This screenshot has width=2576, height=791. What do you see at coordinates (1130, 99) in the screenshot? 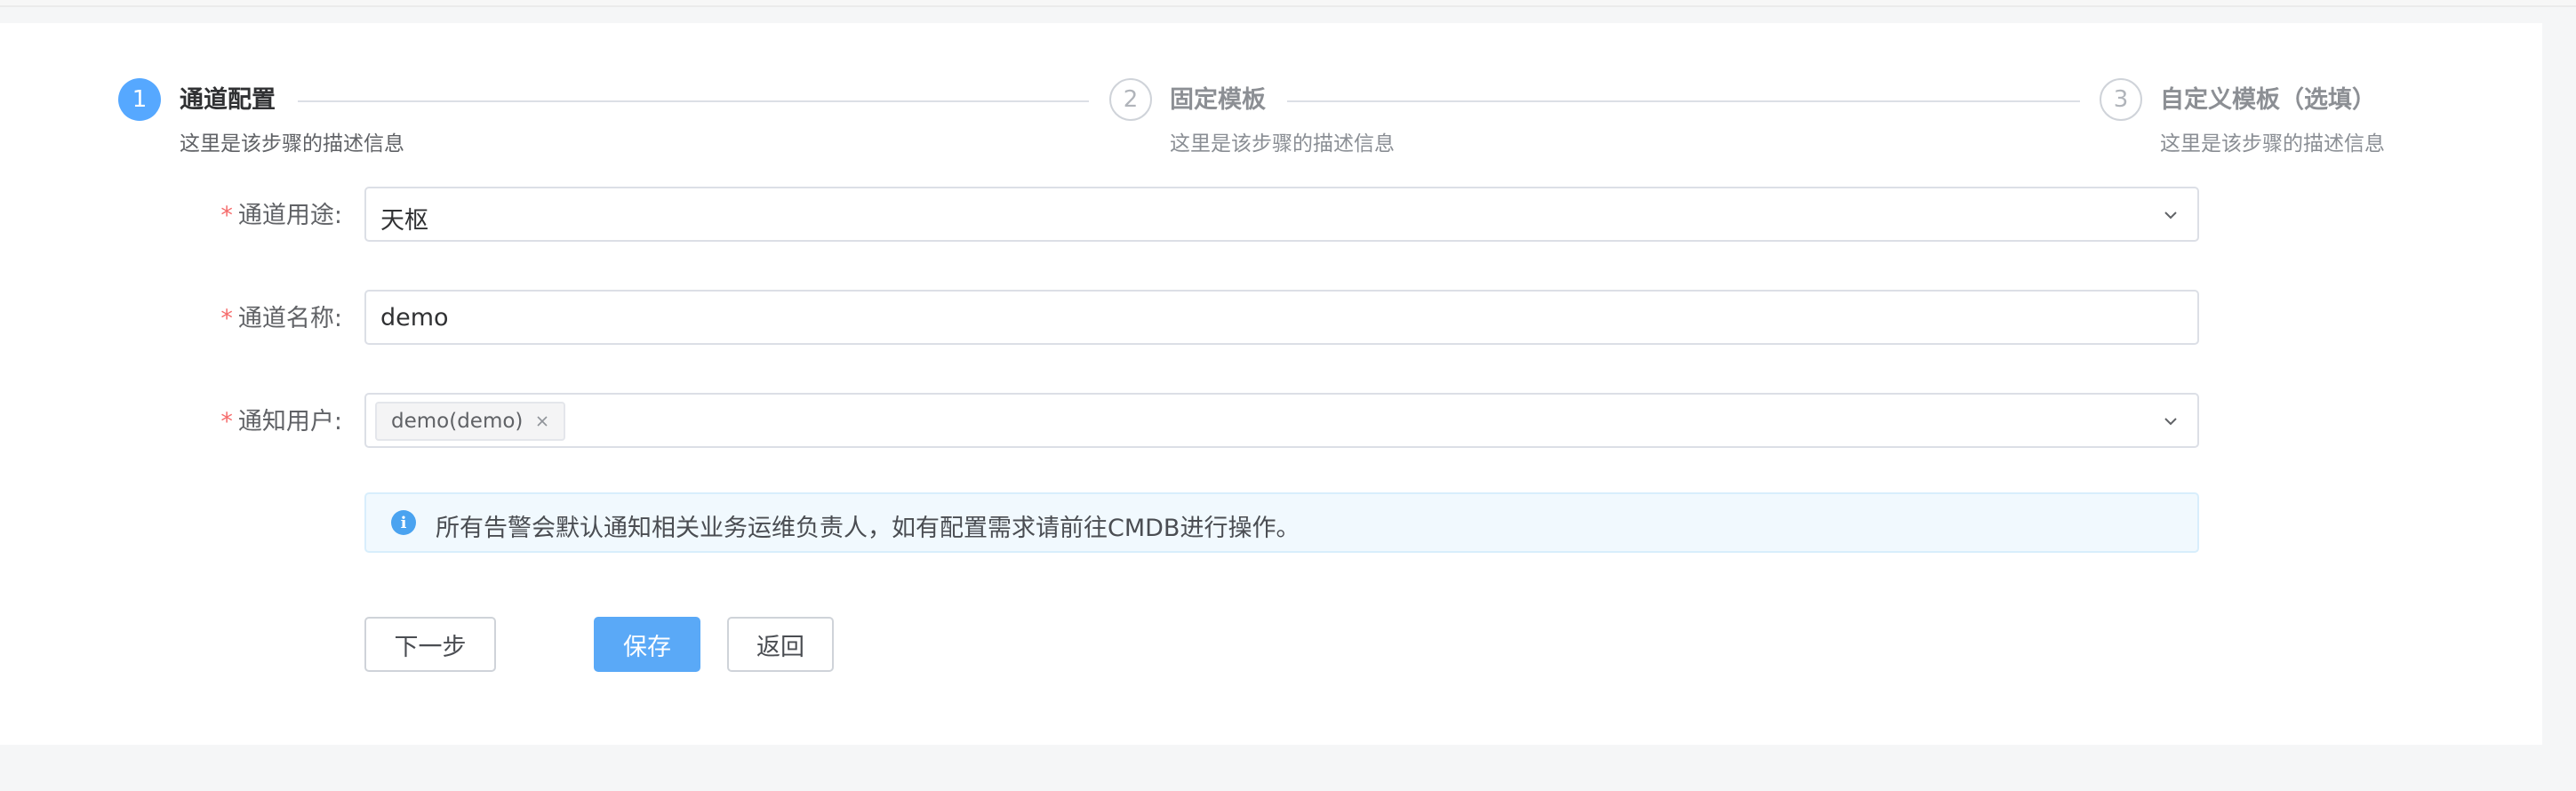
I see `step-2-number: 2` at bounding box center [1130, 99].